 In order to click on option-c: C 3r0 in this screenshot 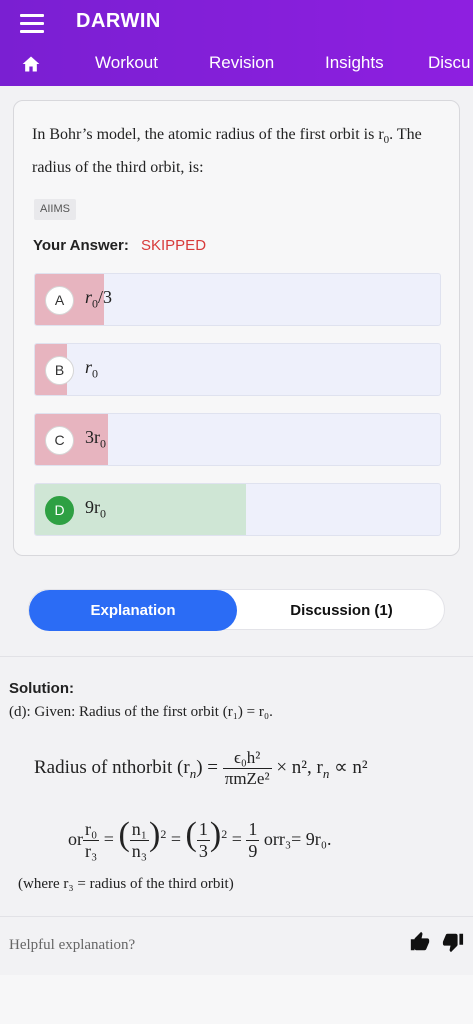, I will do `click(237, 439)`.